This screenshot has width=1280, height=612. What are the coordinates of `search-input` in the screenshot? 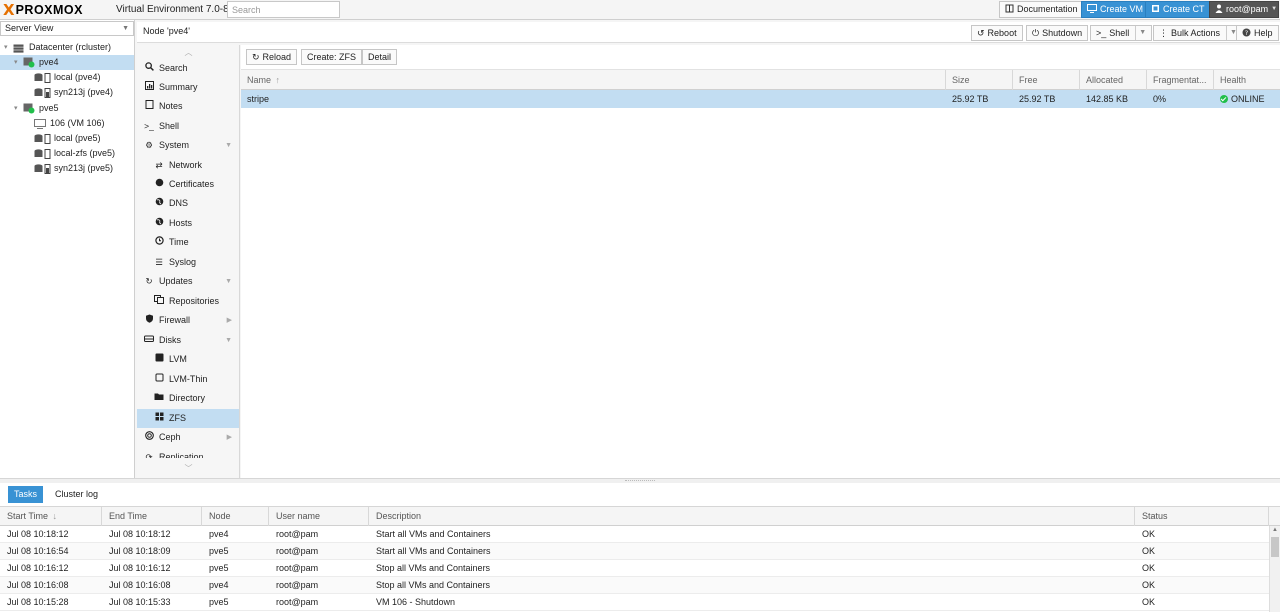 It's located at (283, 9).